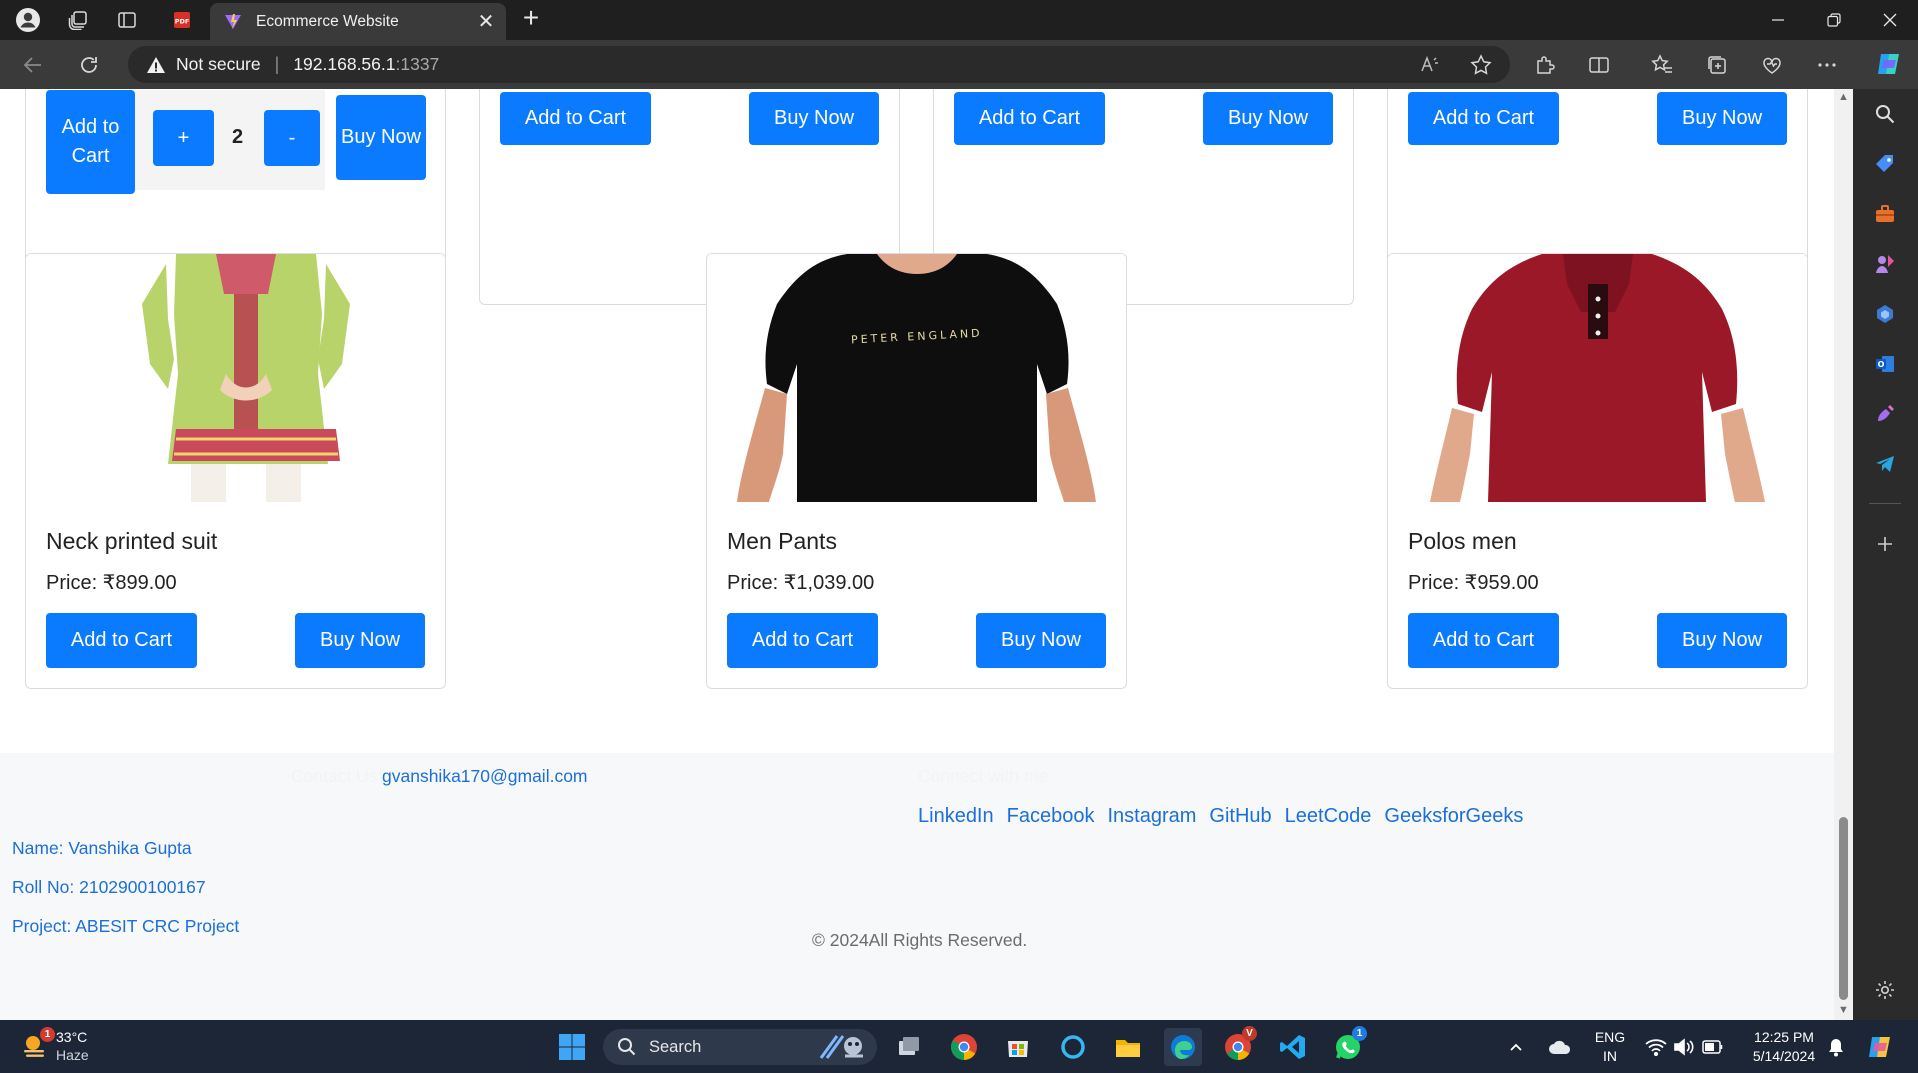 The image size is (1918, 1073). What do you see at coordinates (1885, 264) in the screenshot?
I see `games-icon` at bounding box center [1885, 264].